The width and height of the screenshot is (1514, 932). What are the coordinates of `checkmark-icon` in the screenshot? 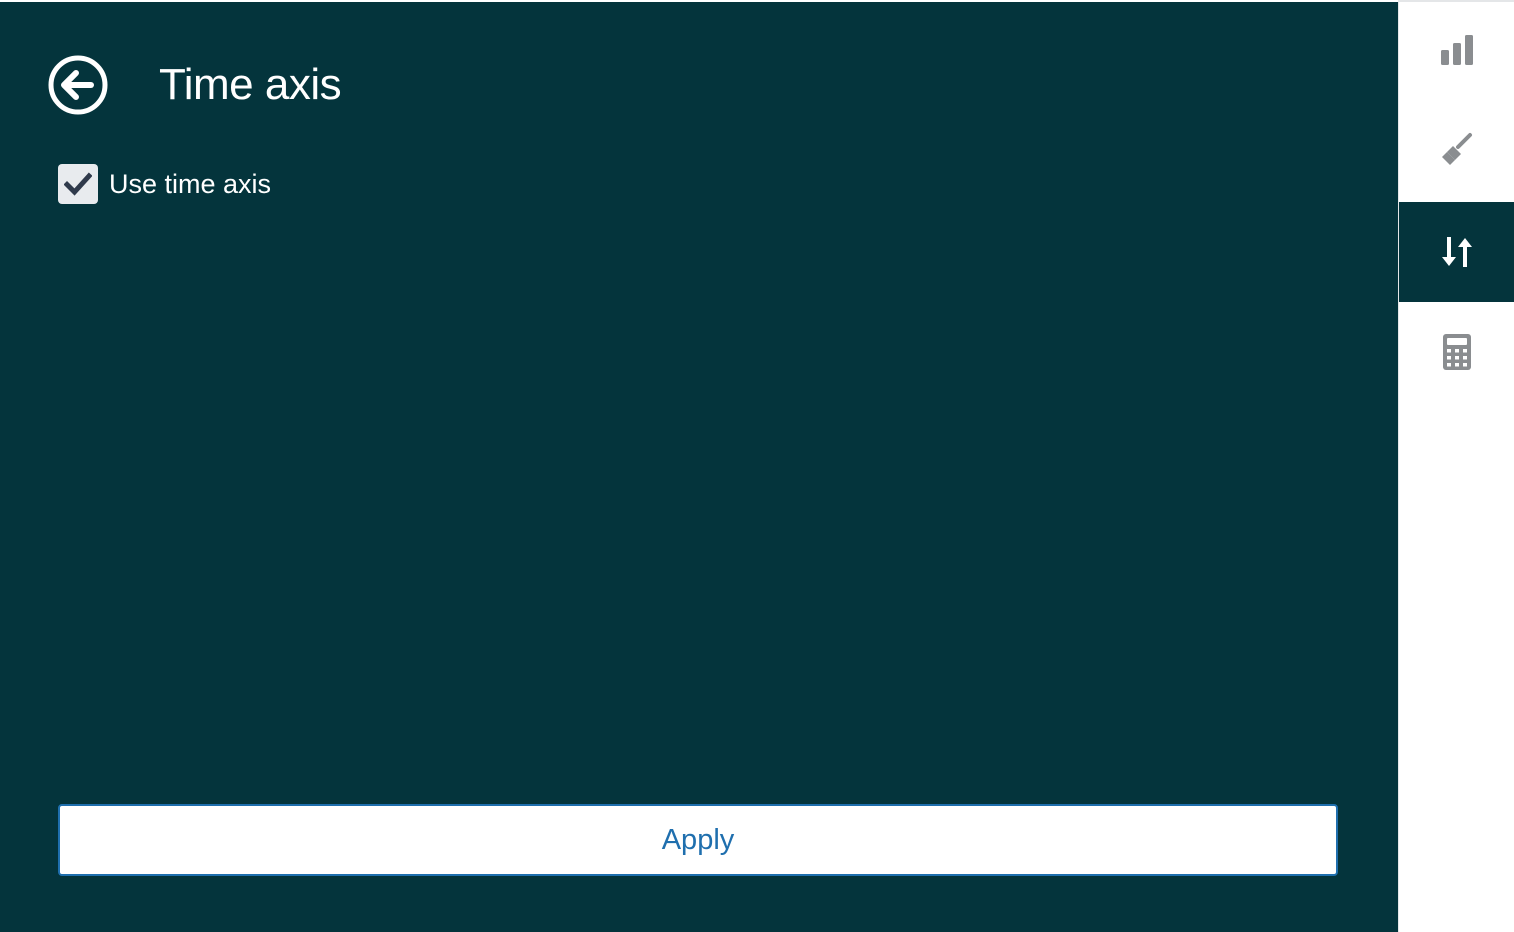 It's located at (78, 184).